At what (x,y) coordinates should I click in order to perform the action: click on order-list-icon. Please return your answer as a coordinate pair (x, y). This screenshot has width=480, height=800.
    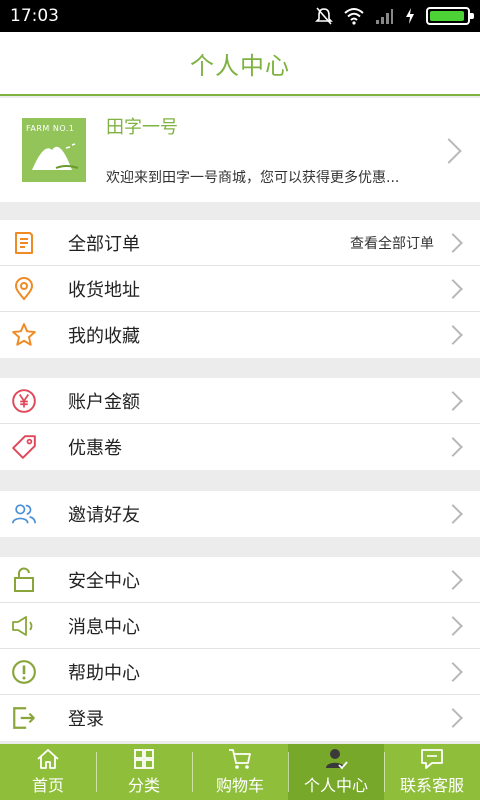
    Looking at the image, I should click on (24, 243).